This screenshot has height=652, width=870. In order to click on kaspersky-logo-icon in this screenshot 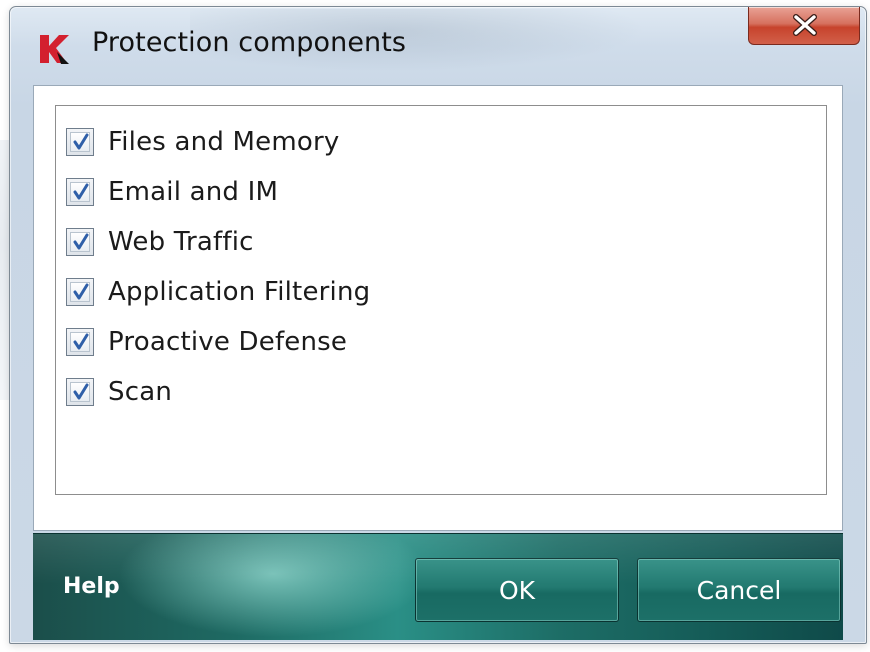, I will do `click(55, 49)`.